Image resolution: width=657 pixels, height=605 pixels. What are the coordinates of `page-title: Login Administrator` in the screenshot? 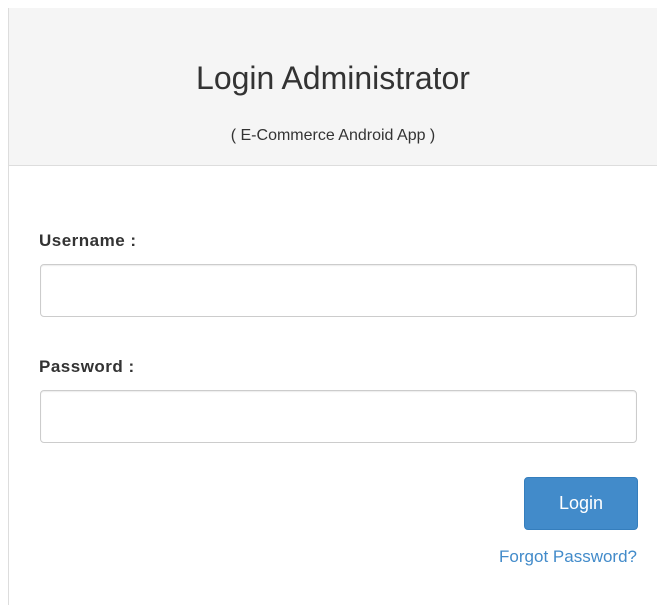 It's located at (333, 78).